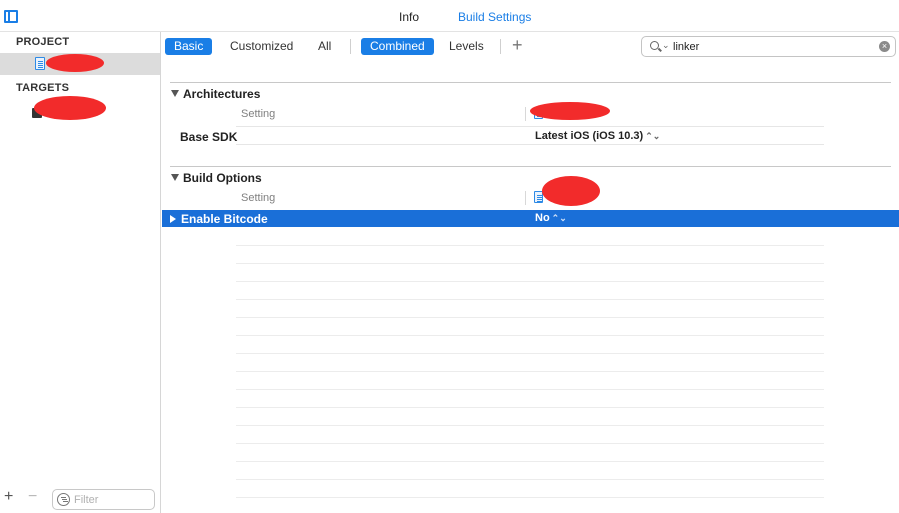  I want to click on view-combined-button: Combined, so click(397, 46).